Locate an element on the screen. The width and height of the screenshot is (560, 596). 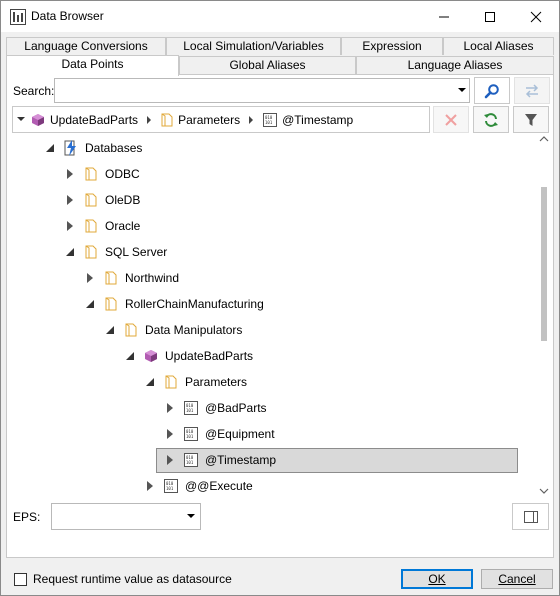
maximize-icon is located at coordinates (490, 16).